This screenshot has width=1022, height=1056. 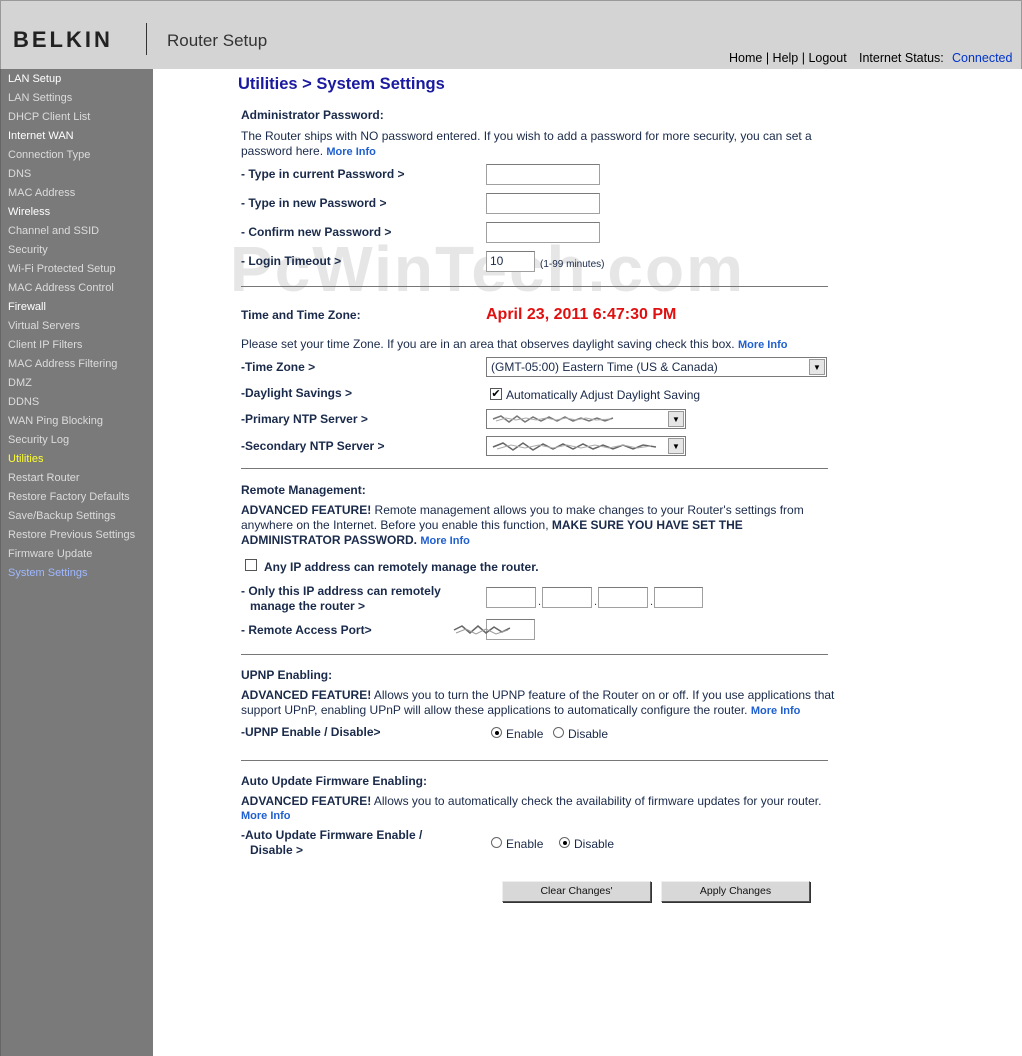 I want to click on firmware-enable-radio, so click(x=496, y=842).